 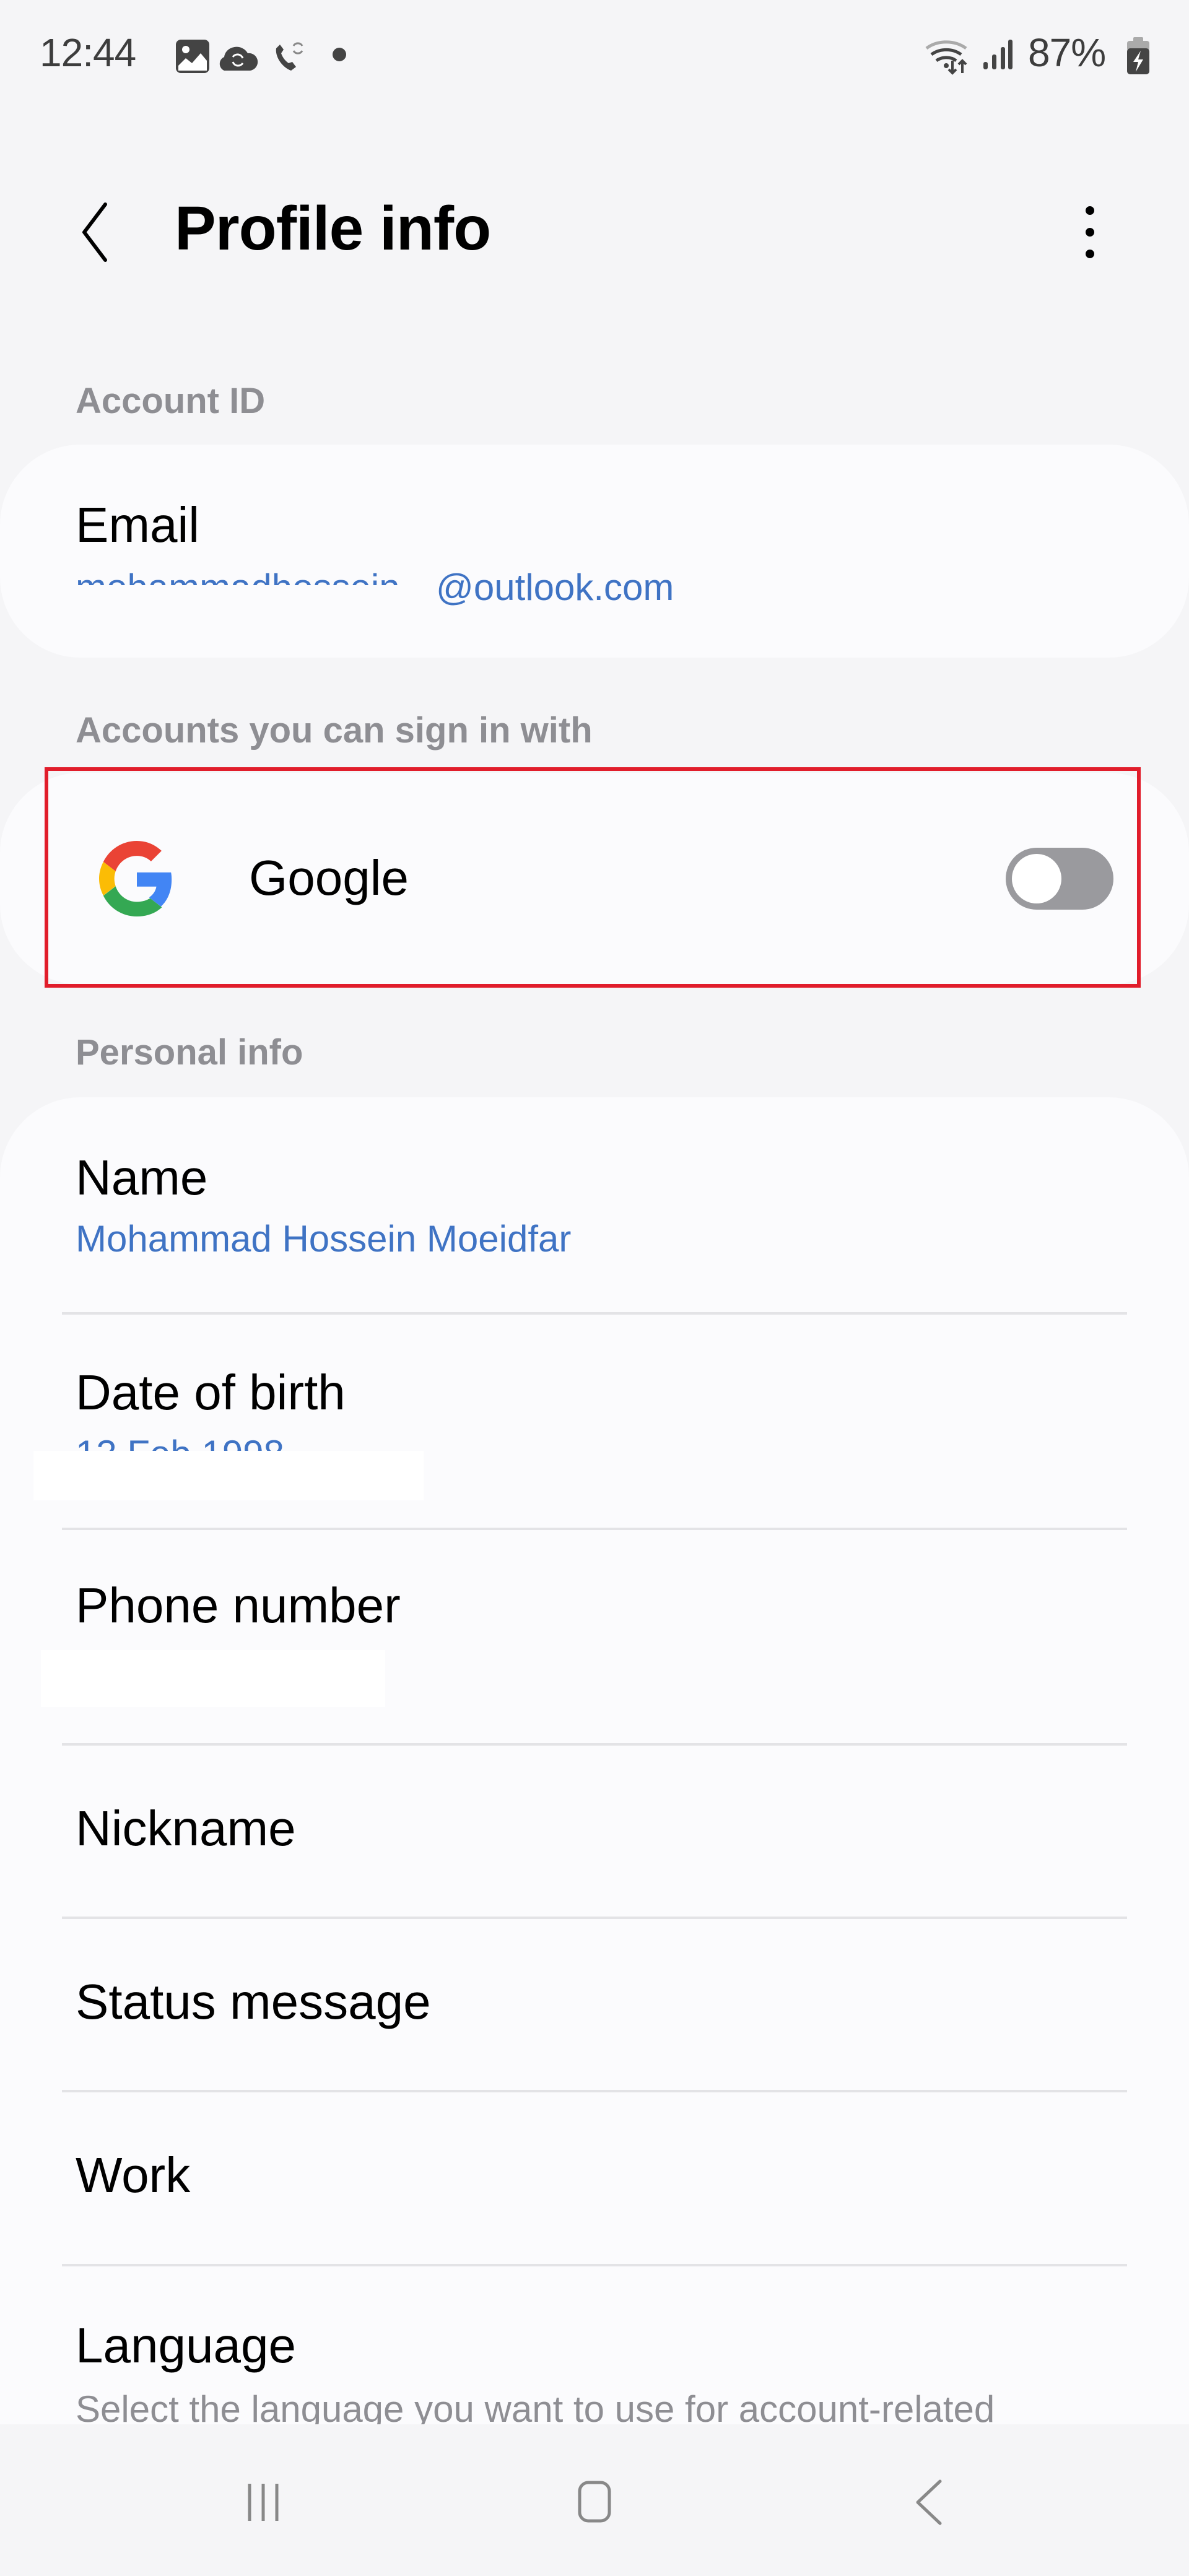 I want to click on more-options-button, so click(x=1090, y=232).